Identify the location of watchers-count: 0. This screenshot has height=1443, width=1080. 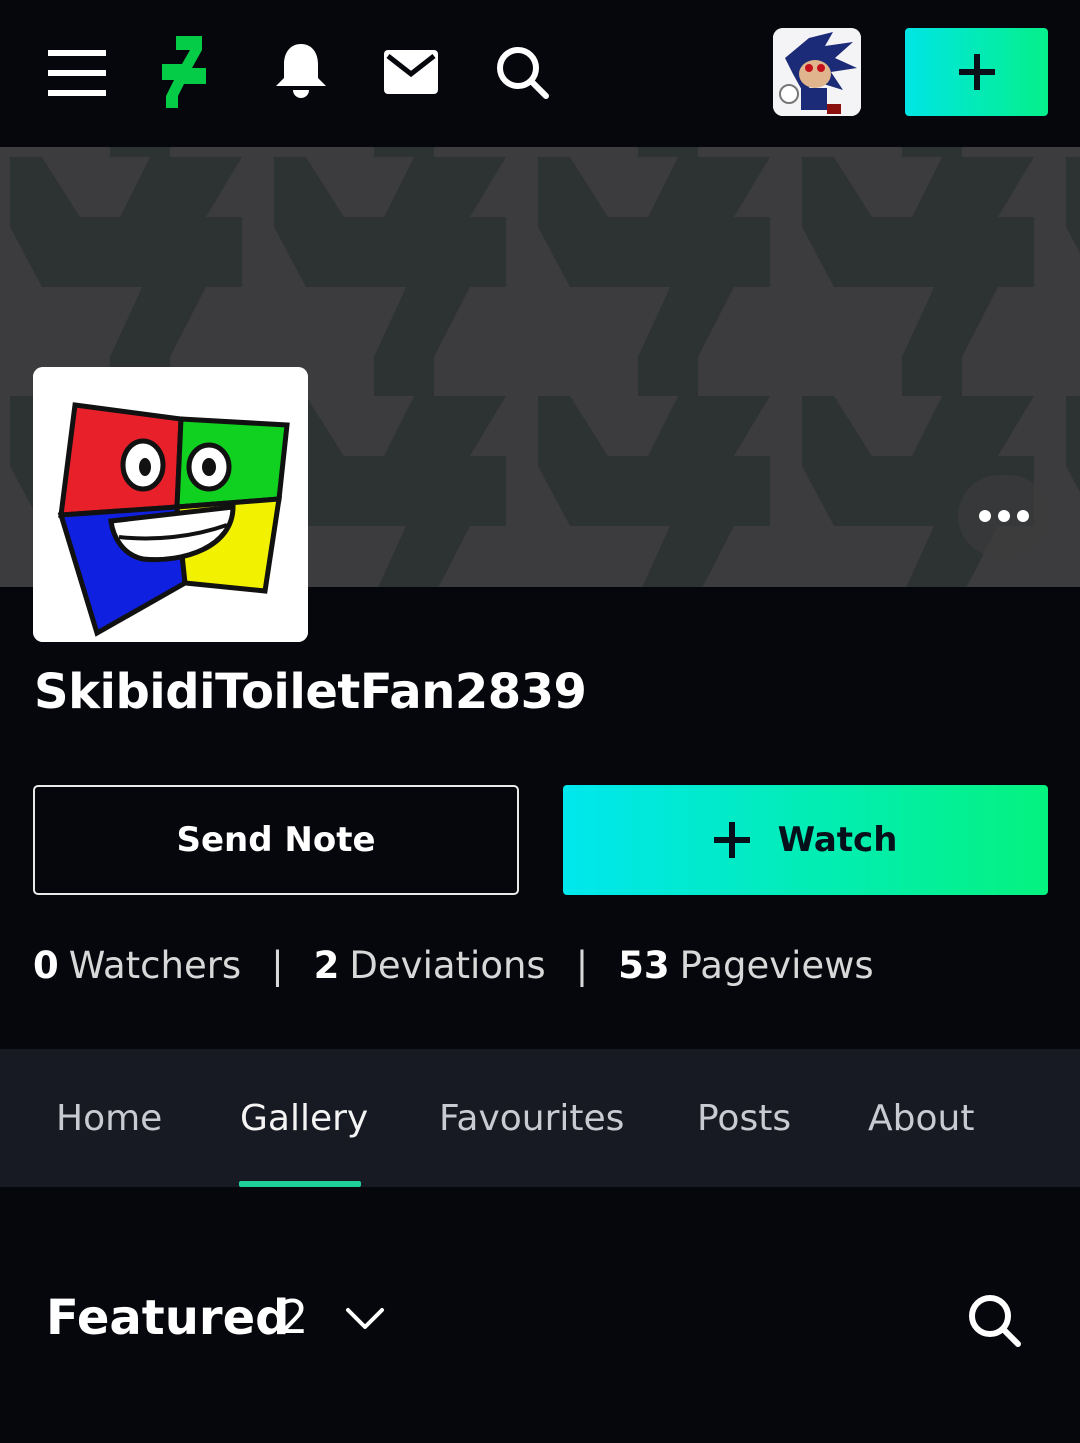
(46, 965).